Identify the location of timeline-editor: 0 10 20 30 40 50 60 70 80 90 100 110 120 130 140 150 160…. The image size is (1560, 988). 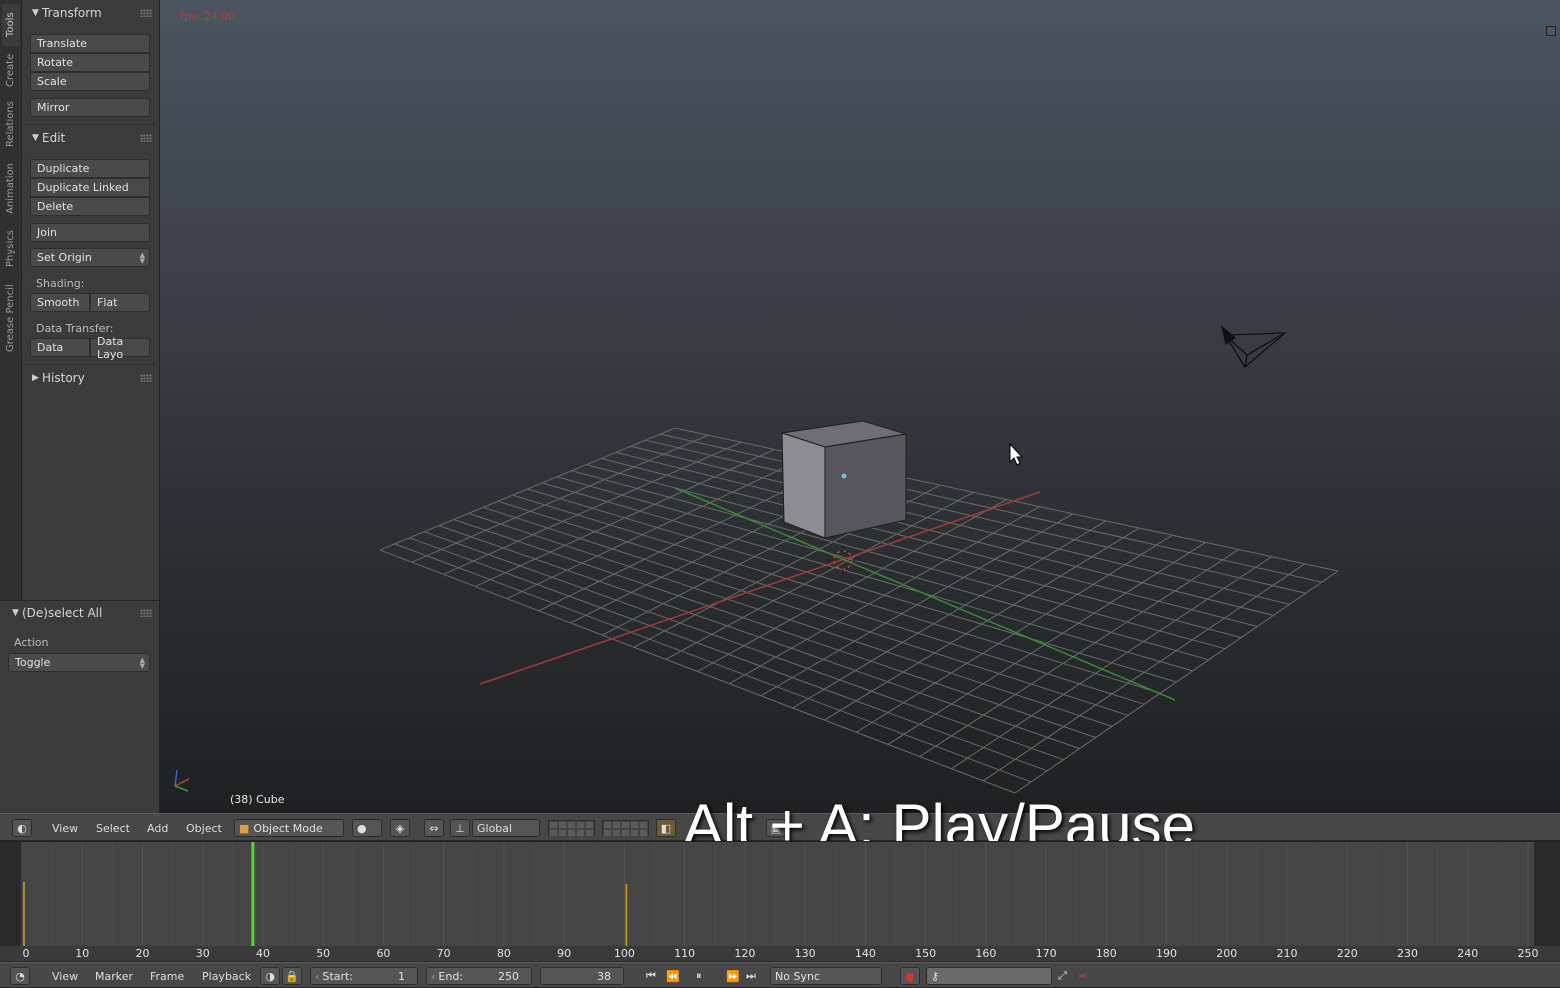
(780, 901).